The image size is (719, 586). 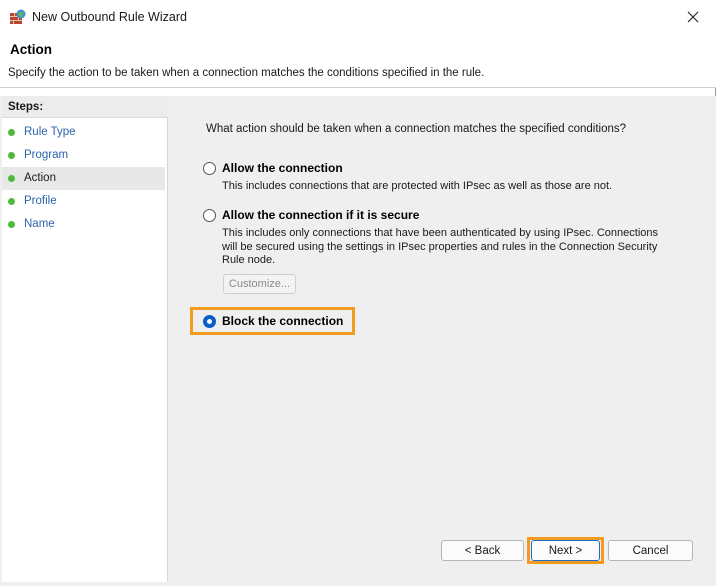 I want to click on step-label: Program, so click(x=46, y=155).